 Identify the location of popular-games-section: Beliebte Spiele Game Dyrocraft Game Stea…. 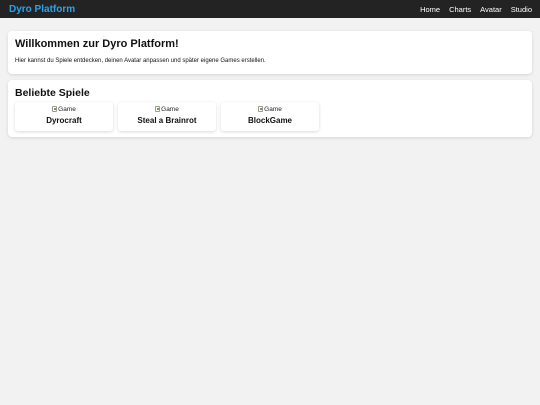
(270, 108).